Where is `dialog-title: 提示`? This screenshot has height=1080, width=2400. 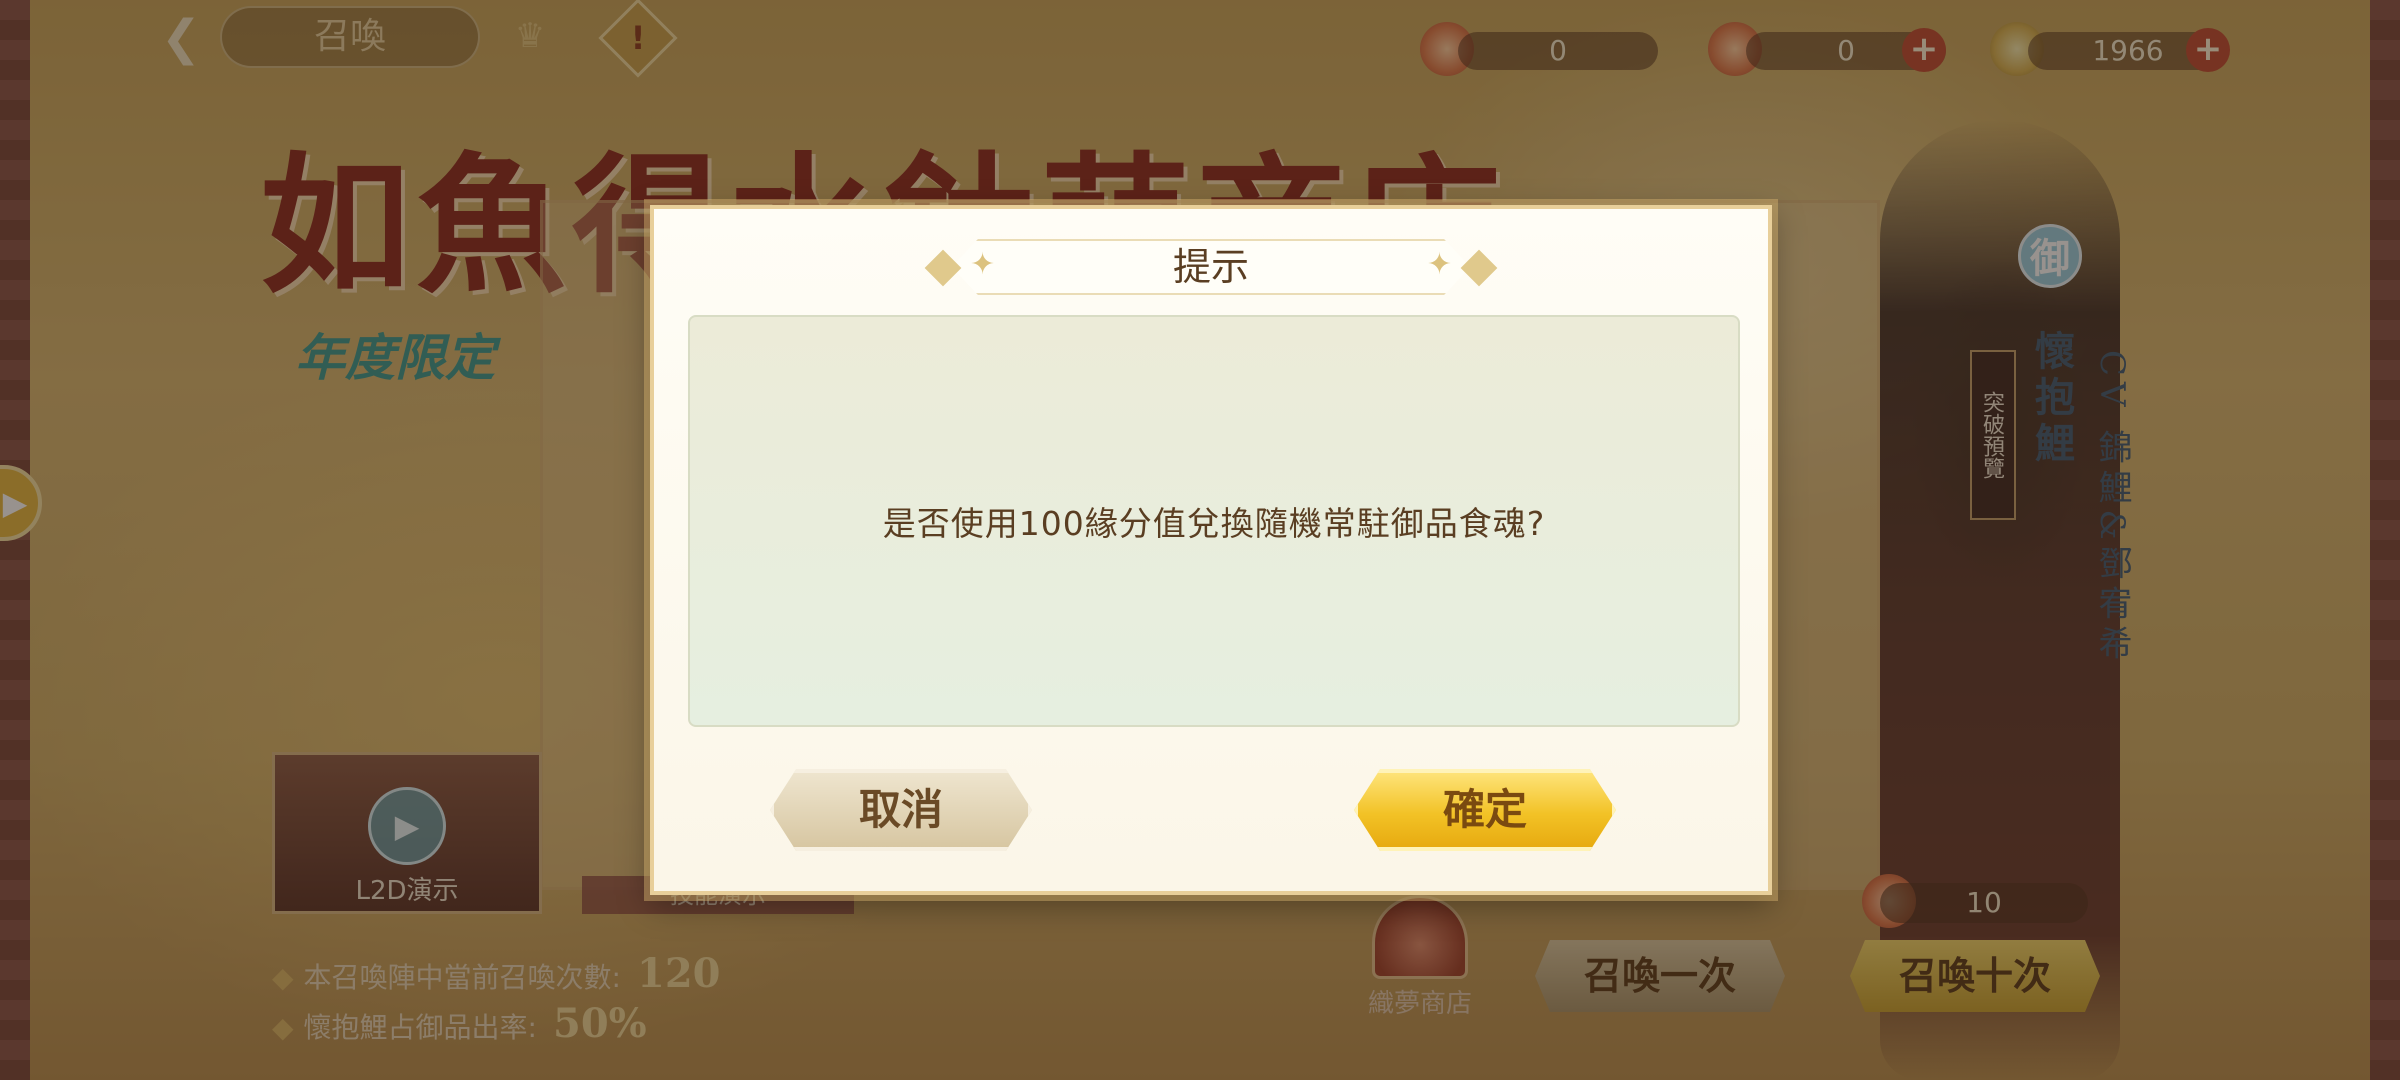
dialog-title: 提示 is located at coordinates (1210, 267).